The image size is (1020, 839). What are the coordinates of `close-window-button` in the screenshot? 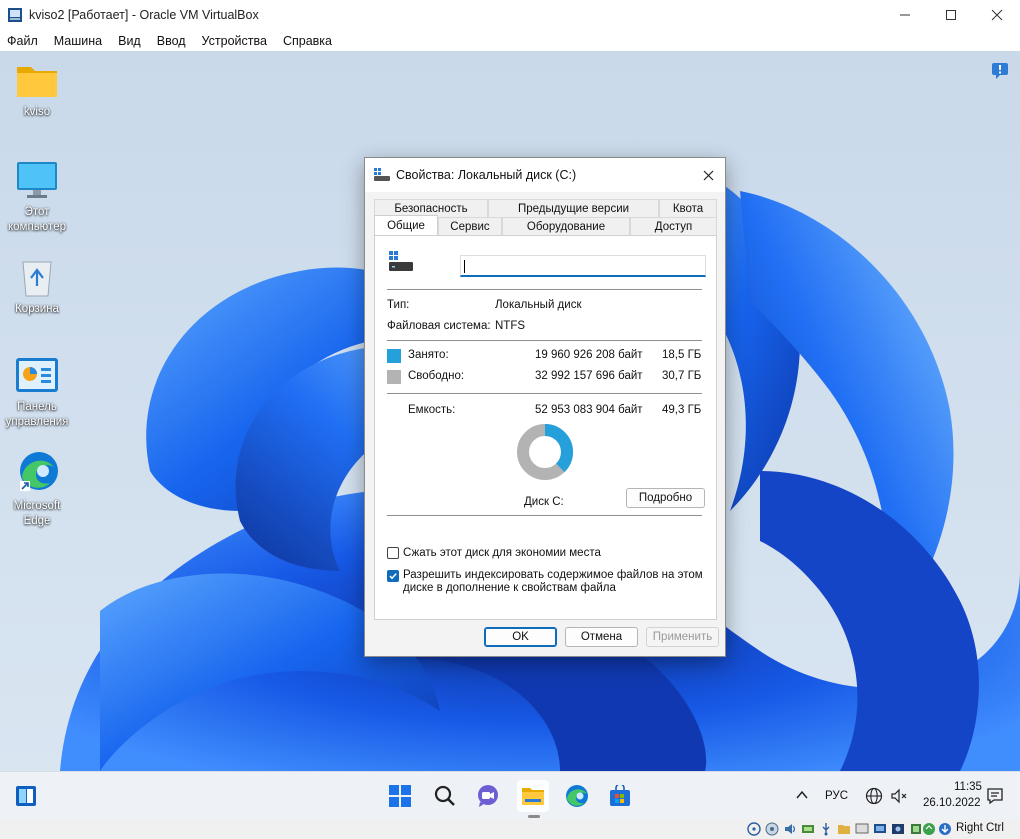 It's located at (997, 15).